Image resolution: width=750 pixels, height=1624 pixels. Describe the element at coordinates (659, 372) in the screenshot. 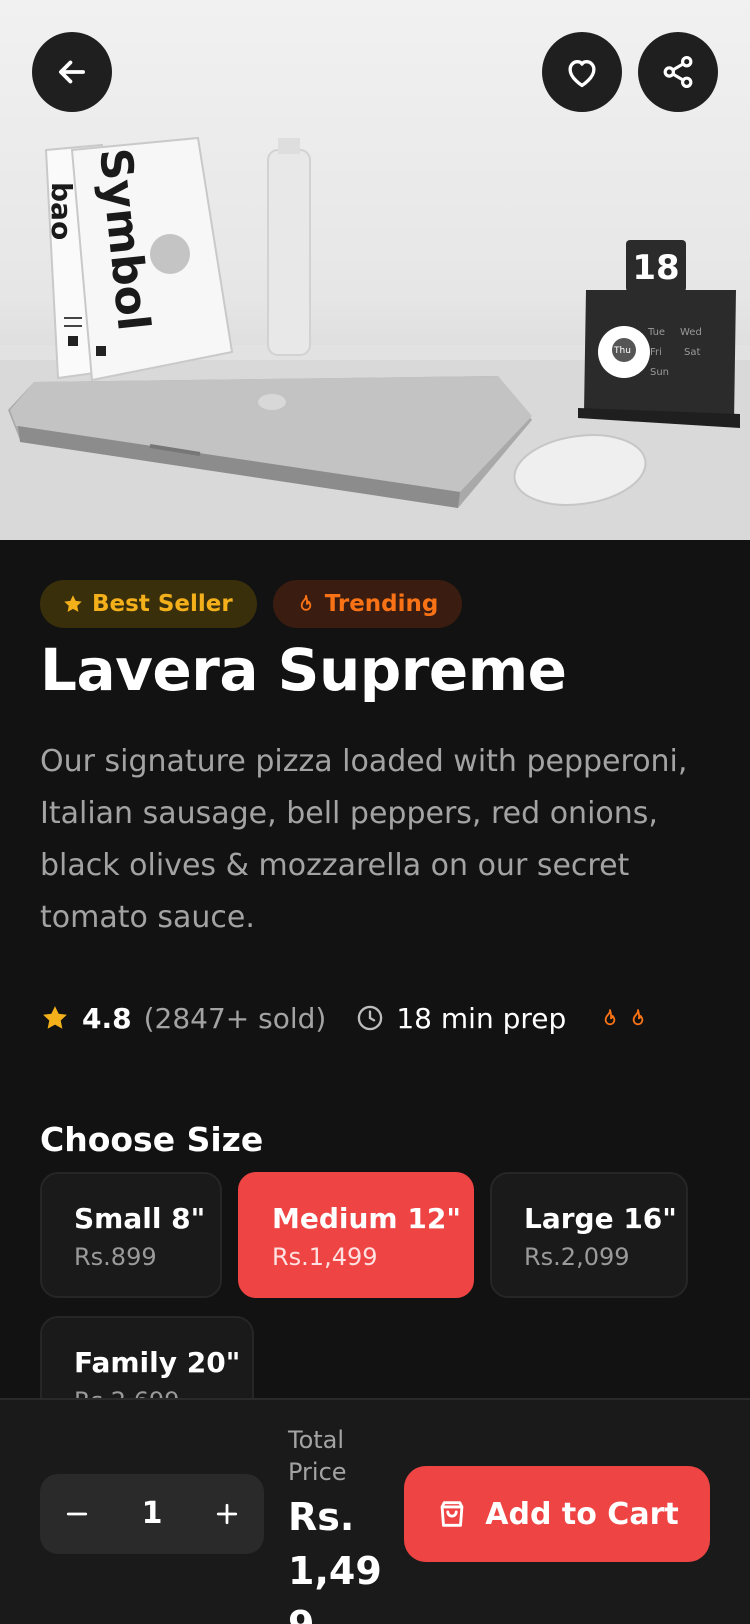

I see `calendar-day-sun: Sun` at that location.